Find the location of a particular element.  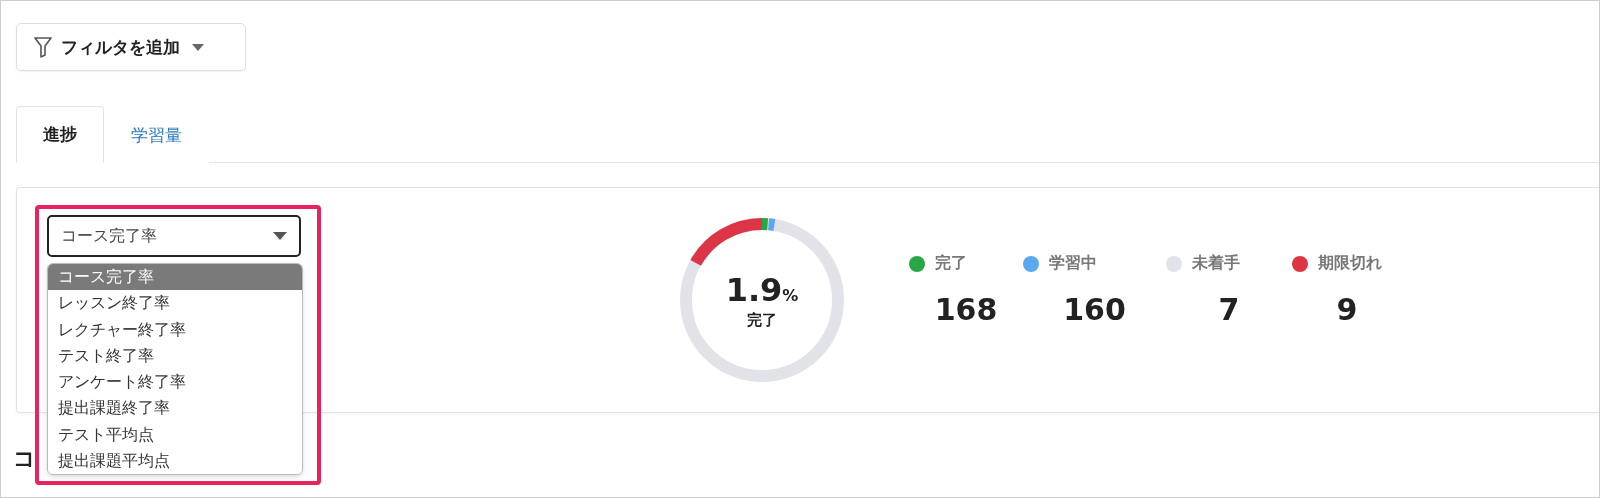

legend-label: 期限切れ is located at coordinates (1350, 263).